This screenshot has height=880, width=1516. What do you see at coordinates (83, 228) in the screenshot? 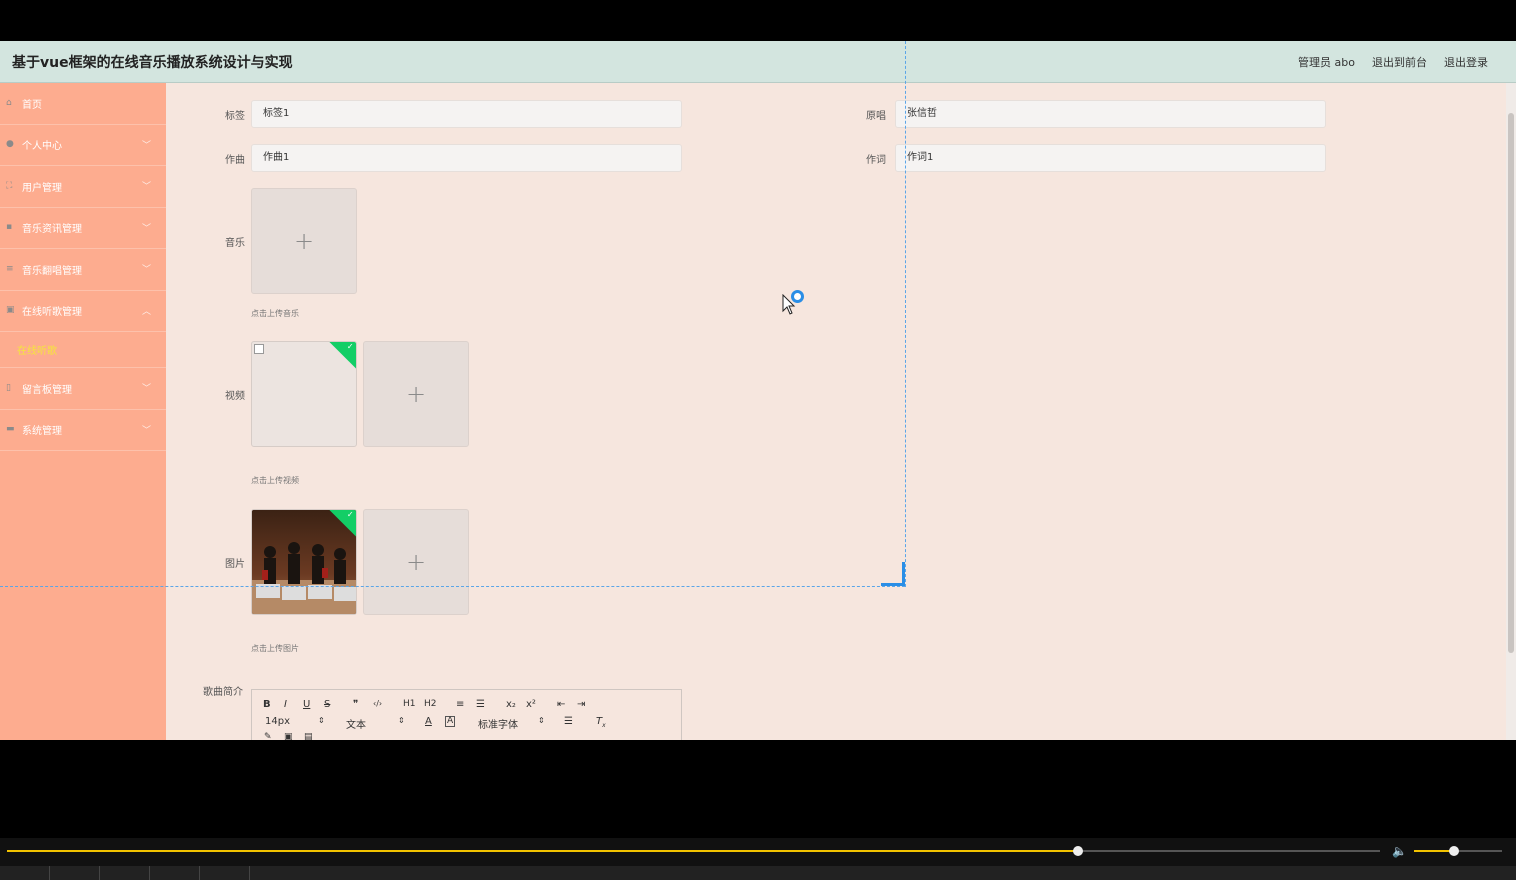
I see `sidebar-item-music-news: ▪ 音乐资讯管理 ﹀` at bounding box center [83, 228].